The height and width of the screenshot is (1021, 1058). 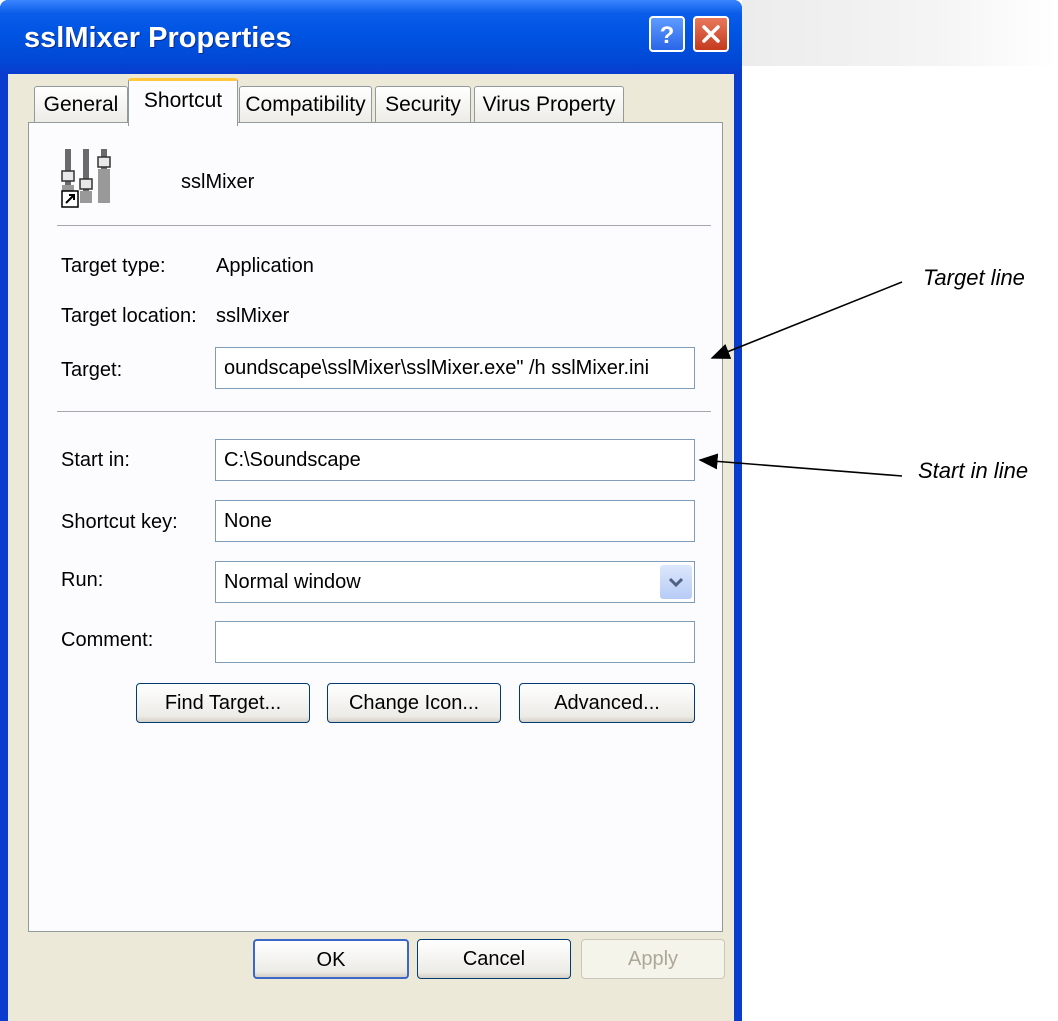 What do you see at coordinates (183, 102) in the screenshot?
I see `tab-shortcut: Shortcut` at bounding box center [183, 102].